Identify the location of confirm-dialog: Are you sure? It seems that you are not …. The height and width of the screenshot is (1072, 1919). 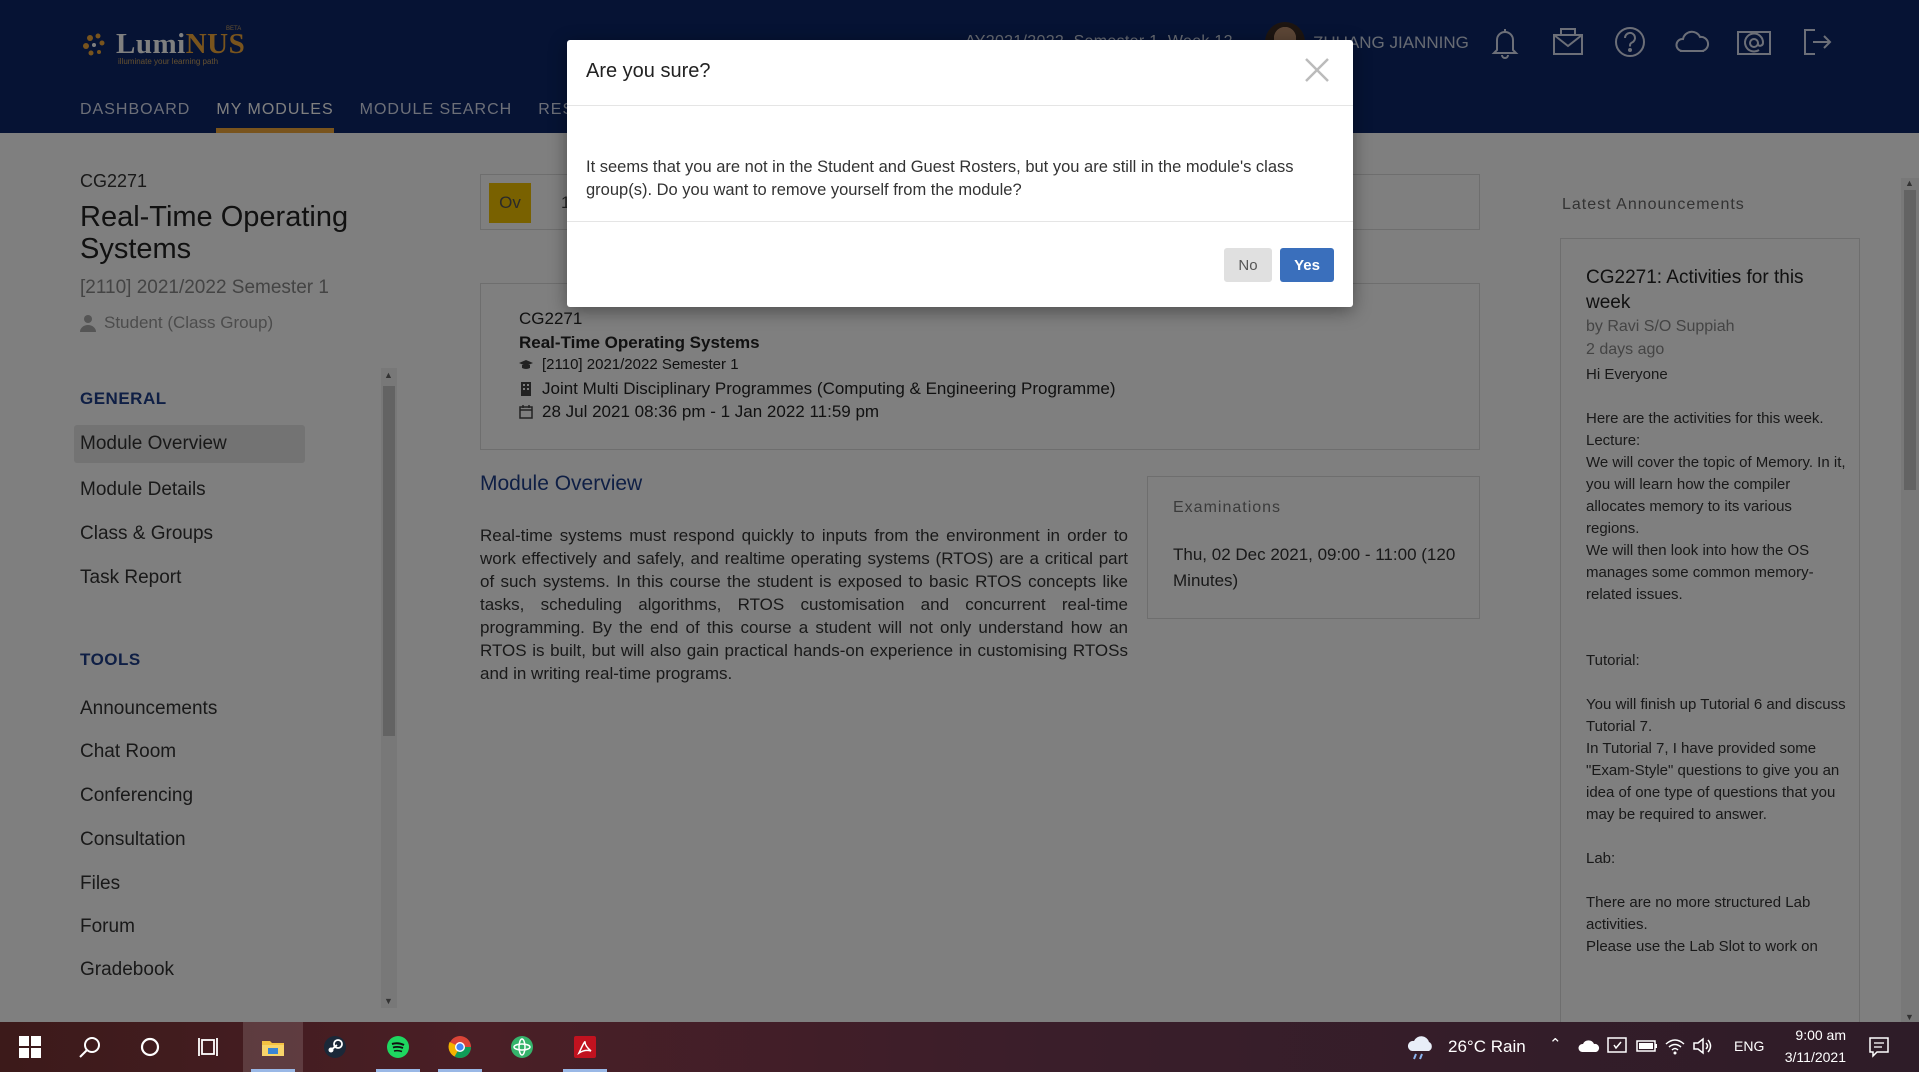
(960, 173).